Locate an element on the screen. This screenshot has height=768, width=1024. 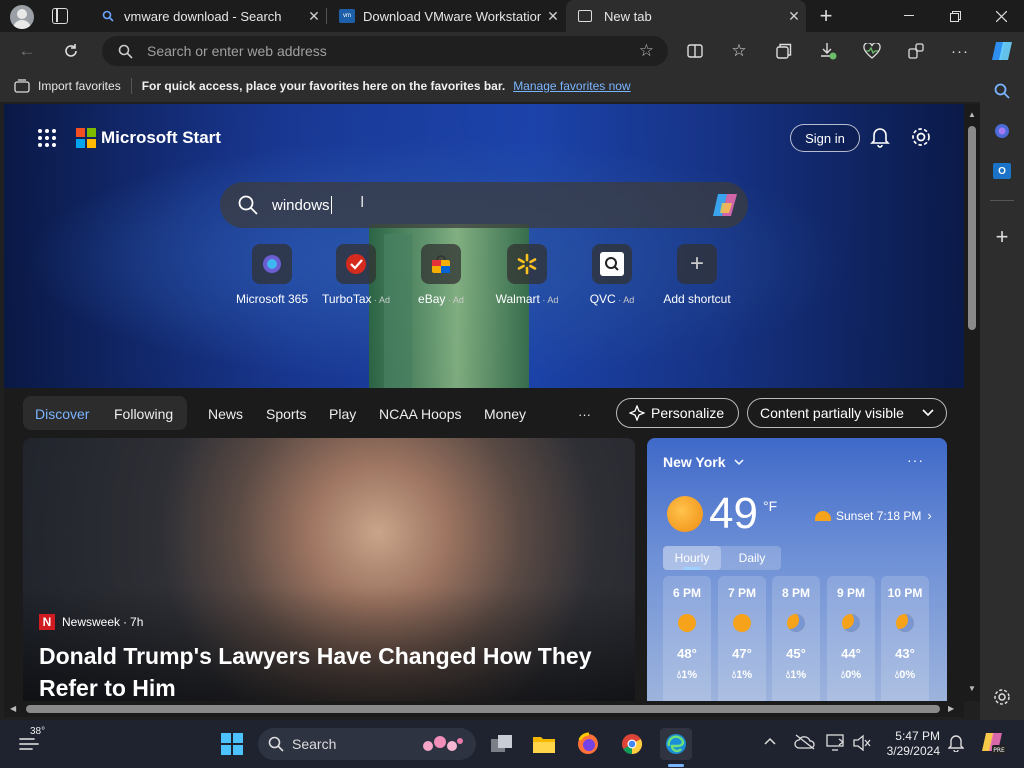
horizontal-scrollbar: ◀ ▶ is located at coordinates (484, 709).